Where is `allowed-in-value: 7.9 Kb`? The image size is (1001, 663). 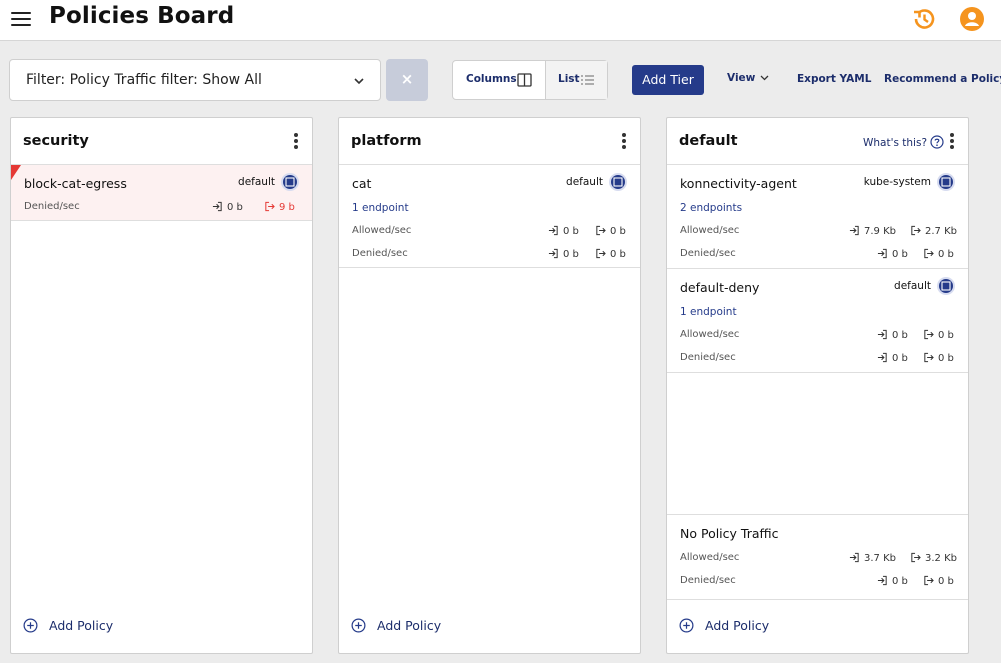
allowed-in-value: 7.9 Kb is located at coordinates (872, 231).